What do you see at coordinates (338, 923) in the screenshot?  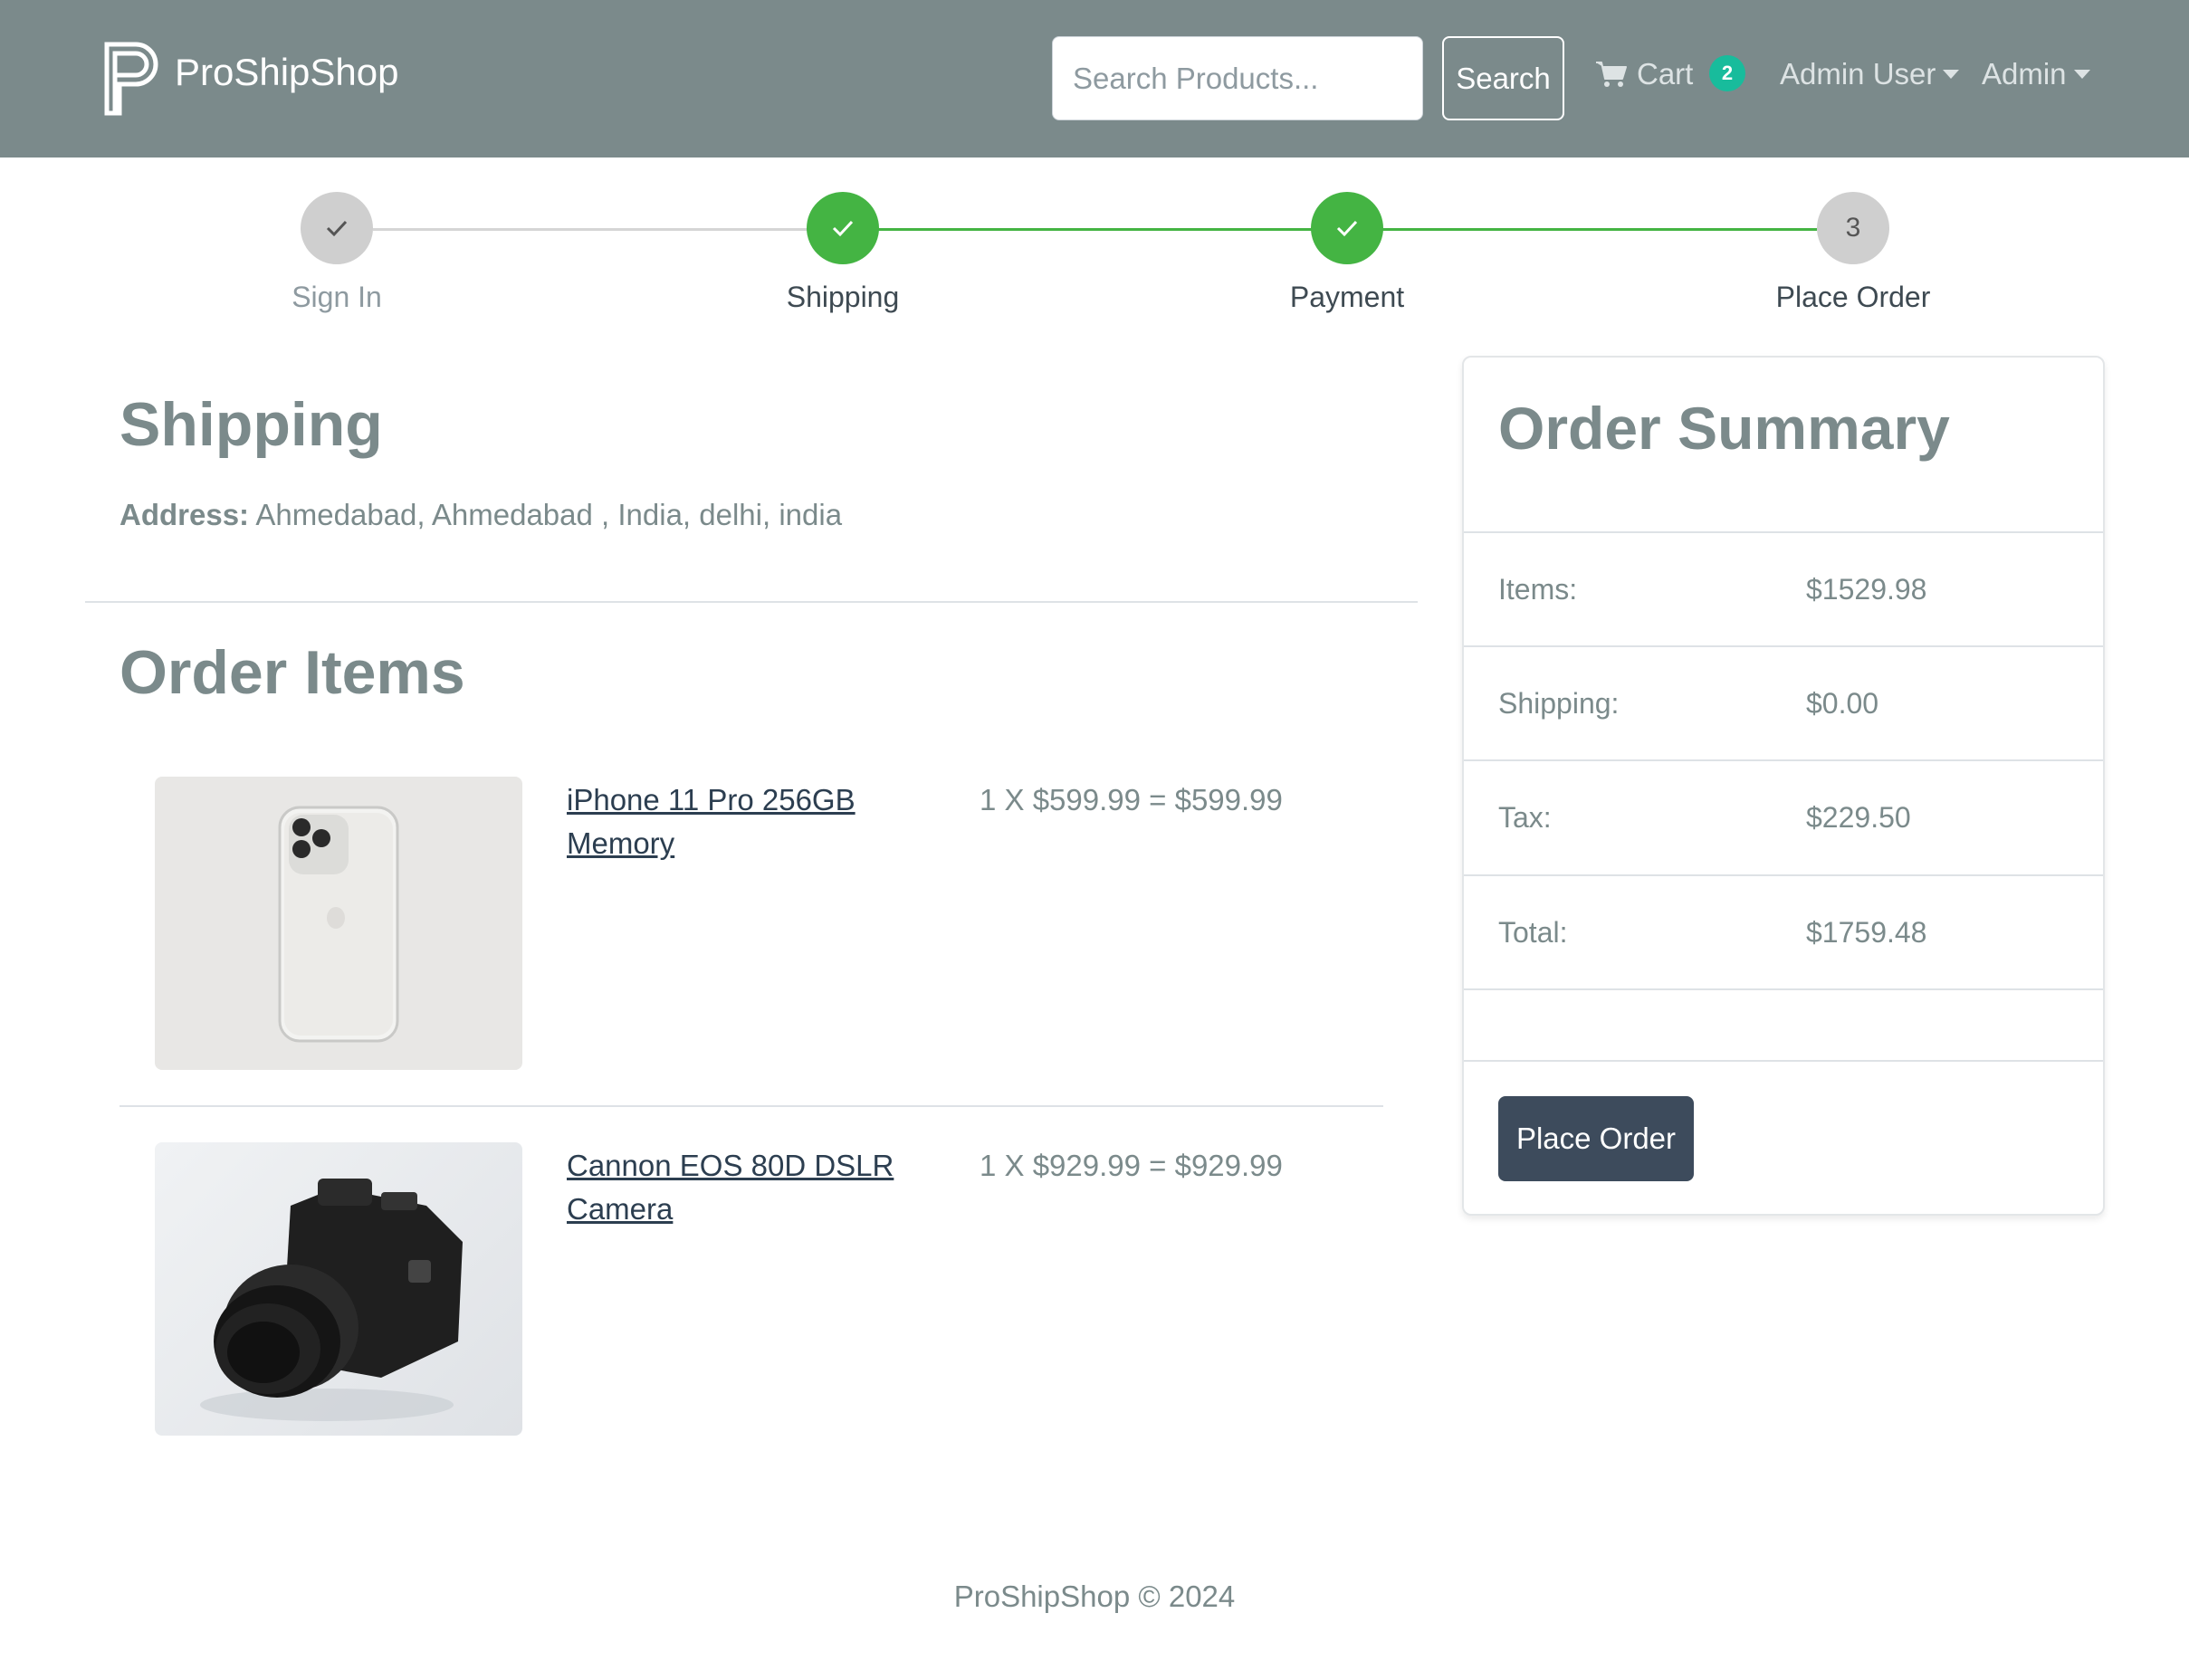 I see `iphone-product-image` at bounding box center [338, 923].